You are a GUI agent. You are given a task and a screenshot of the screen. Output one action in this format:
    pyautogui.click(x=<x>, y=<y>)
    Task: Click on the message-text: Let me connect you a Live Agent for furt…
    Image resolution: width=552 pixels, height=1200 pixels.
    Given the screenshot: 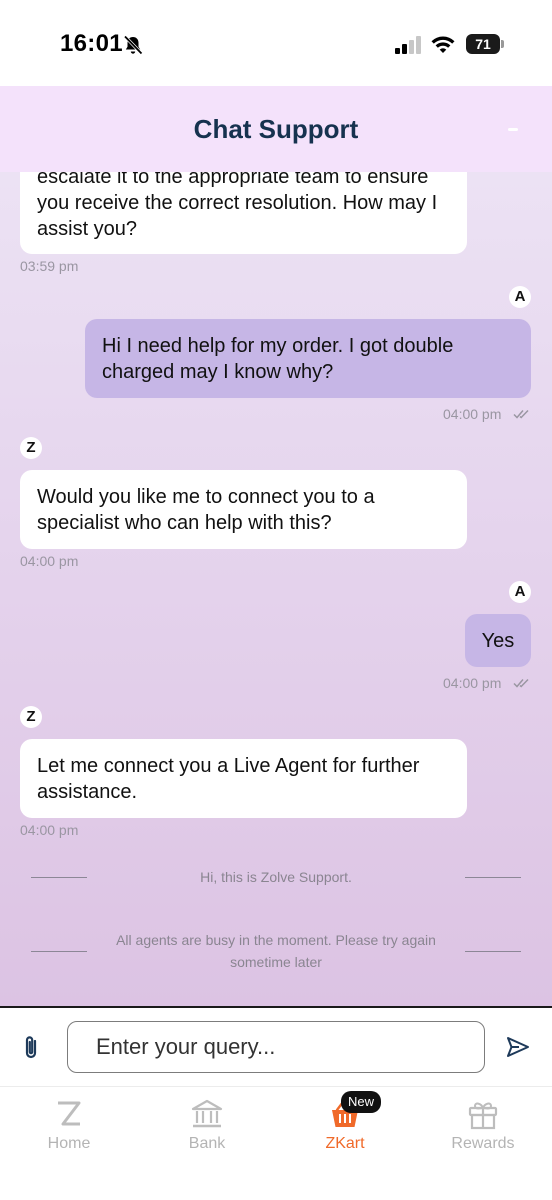 What is the action you would take?
    pyautogui.click(x=228, y=779)
    